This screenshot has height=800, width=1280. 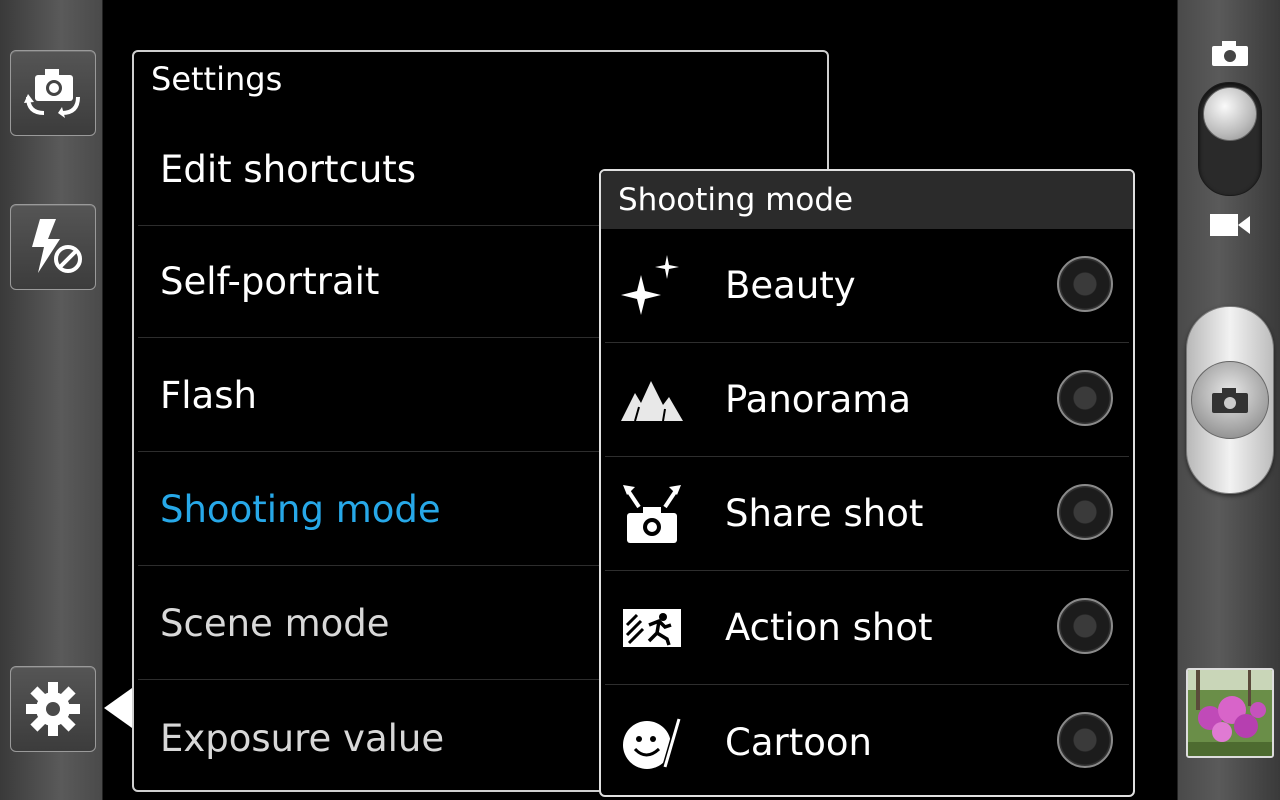 I want to click on shutter-inner, so click(x=1230, y=400).